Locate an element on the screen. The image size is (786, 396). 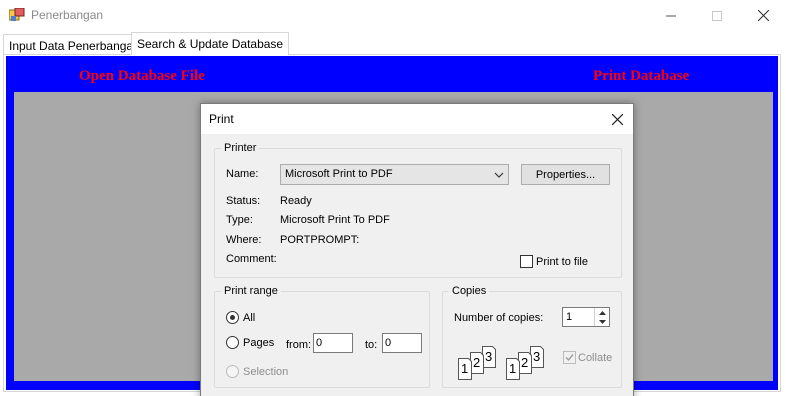
tab-search-update: Search & Update Database is located at coordinates (210, 43).